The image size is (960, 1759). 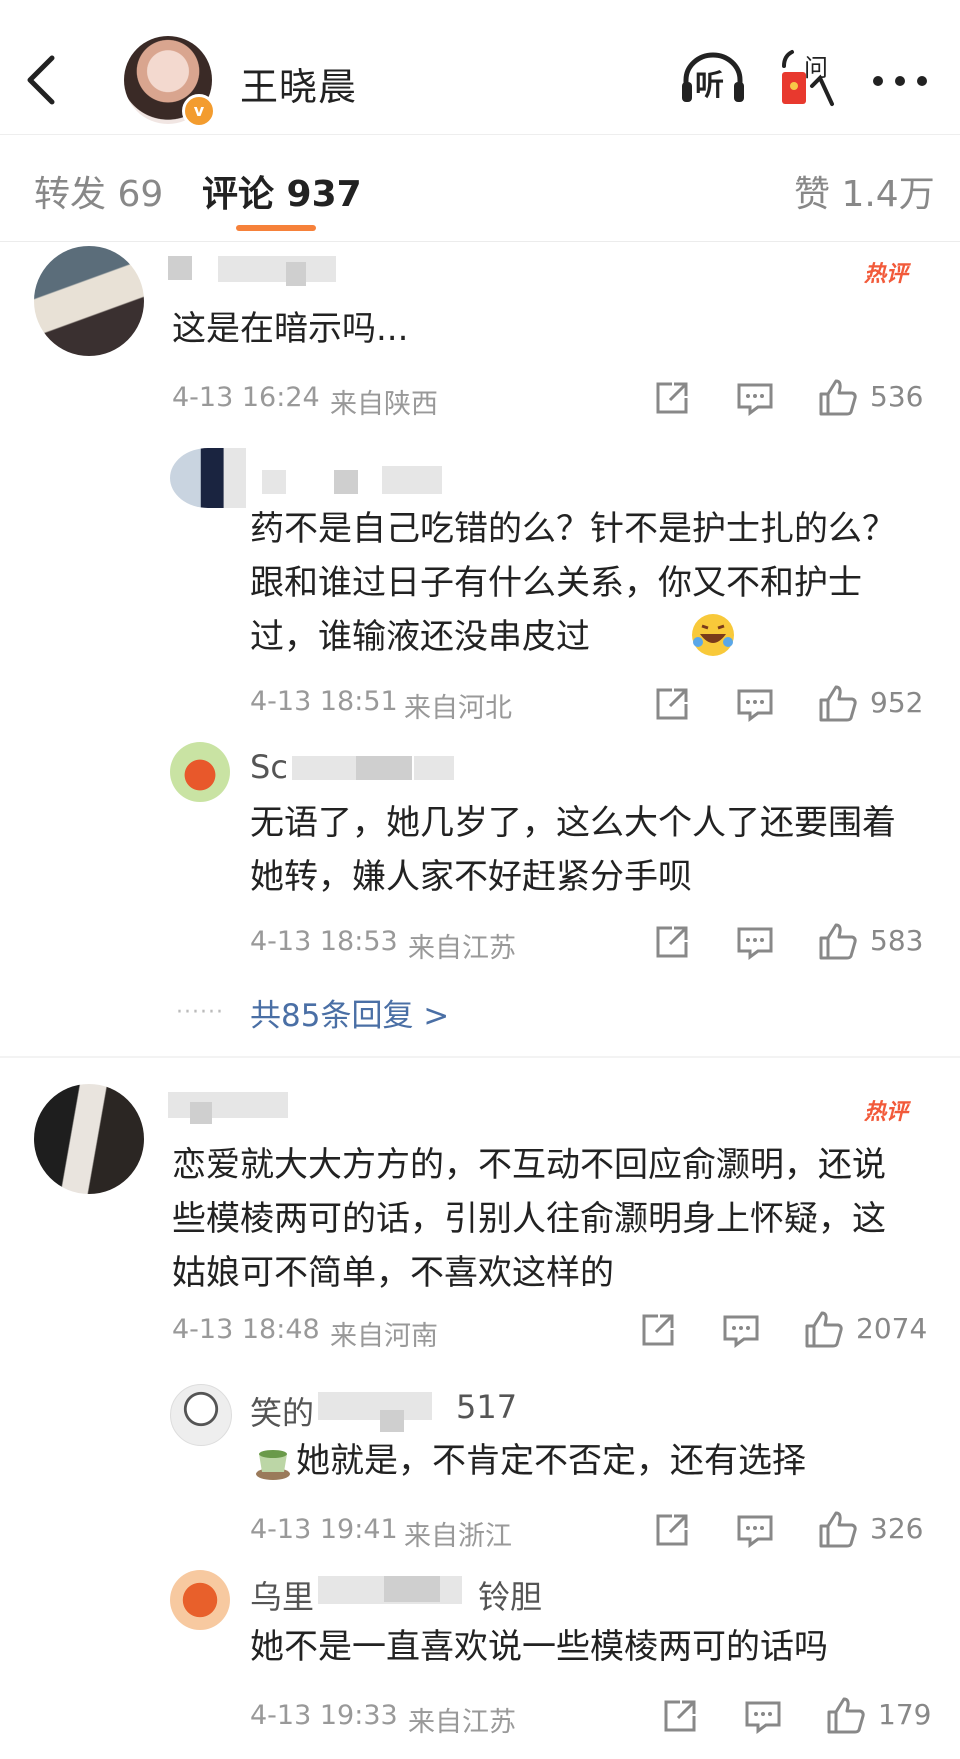 What do you see at coordinates (551, 1461) in the screenshot?
I see `reply-text: 她就是，不肯定不否定，还有选择` at bounding box center [551, 1461].